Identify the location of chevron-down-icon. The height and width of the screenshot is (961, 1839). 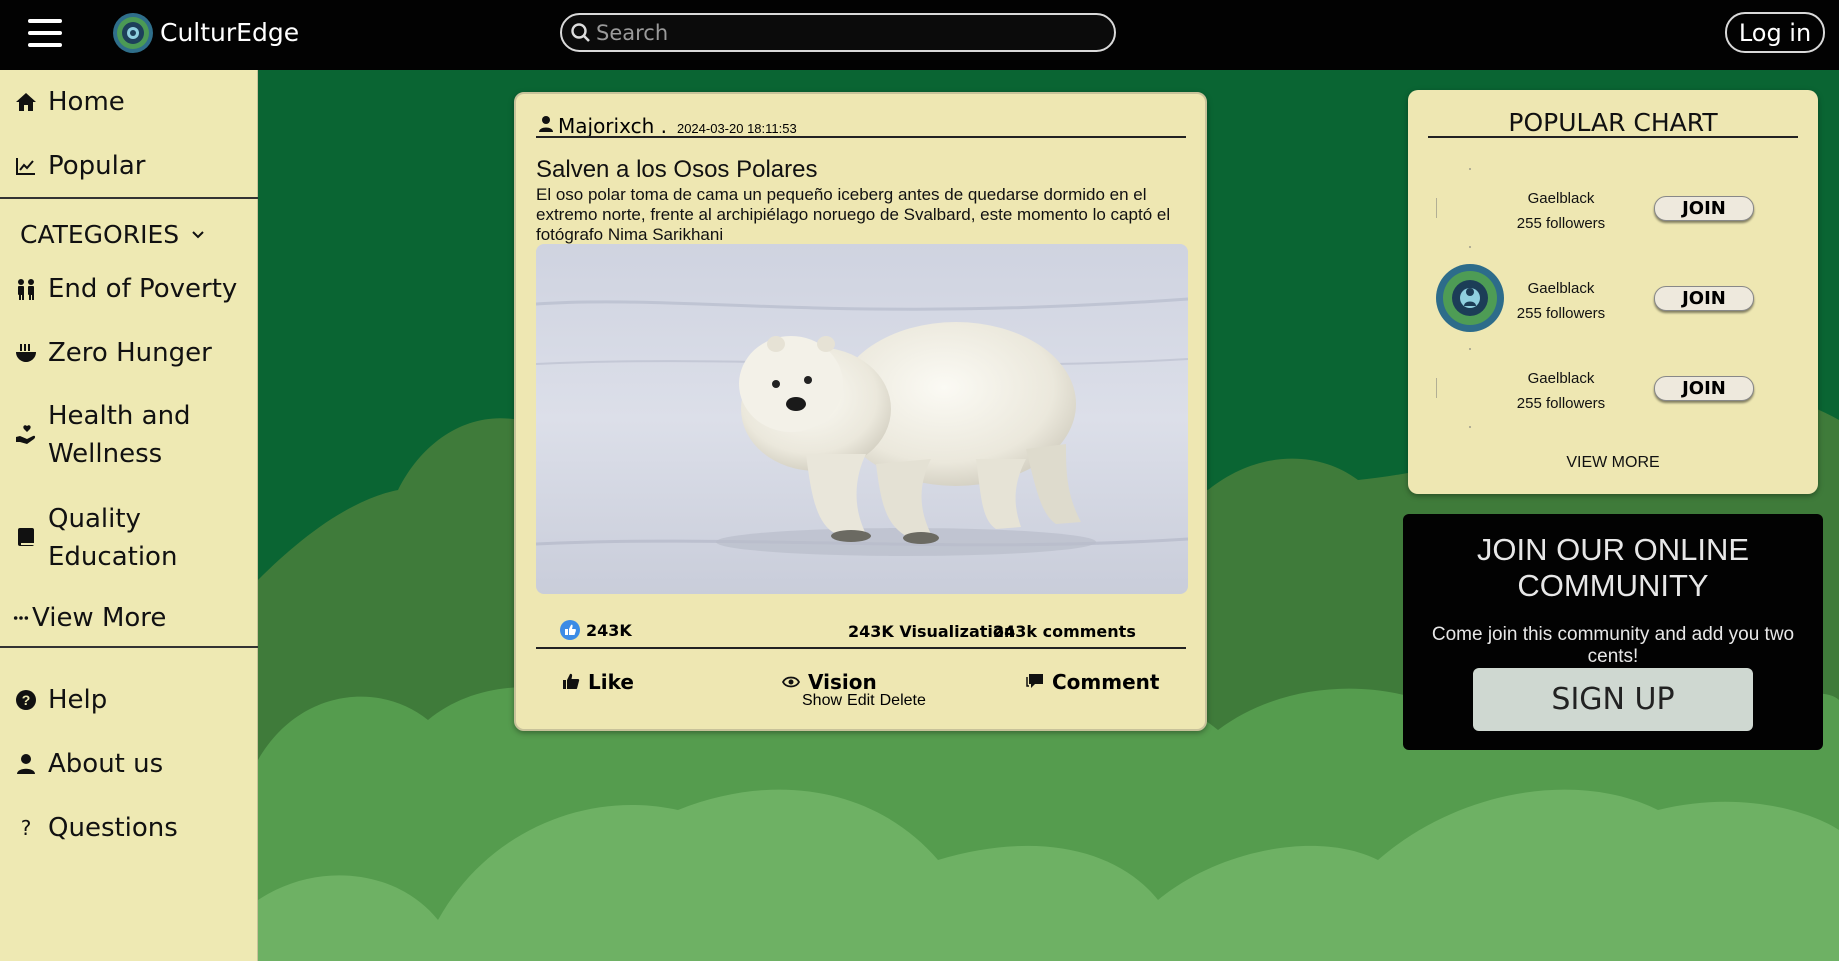
(198, 234).